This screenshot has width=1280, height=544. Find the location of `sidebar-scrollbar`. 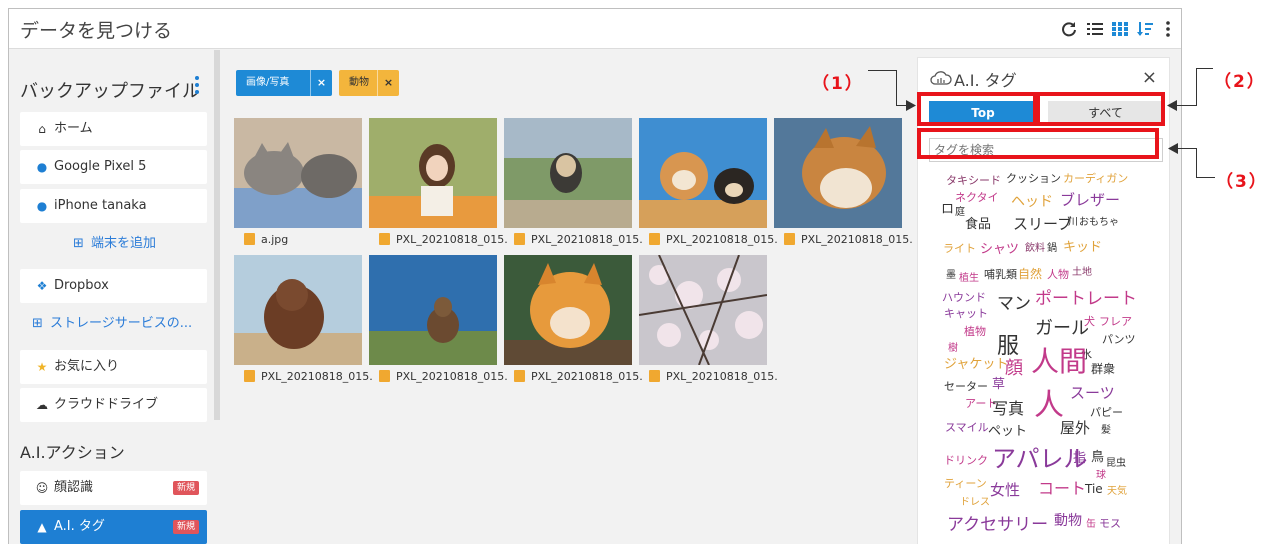

sidebar-scrollbar is located at coordinates (217, 235).